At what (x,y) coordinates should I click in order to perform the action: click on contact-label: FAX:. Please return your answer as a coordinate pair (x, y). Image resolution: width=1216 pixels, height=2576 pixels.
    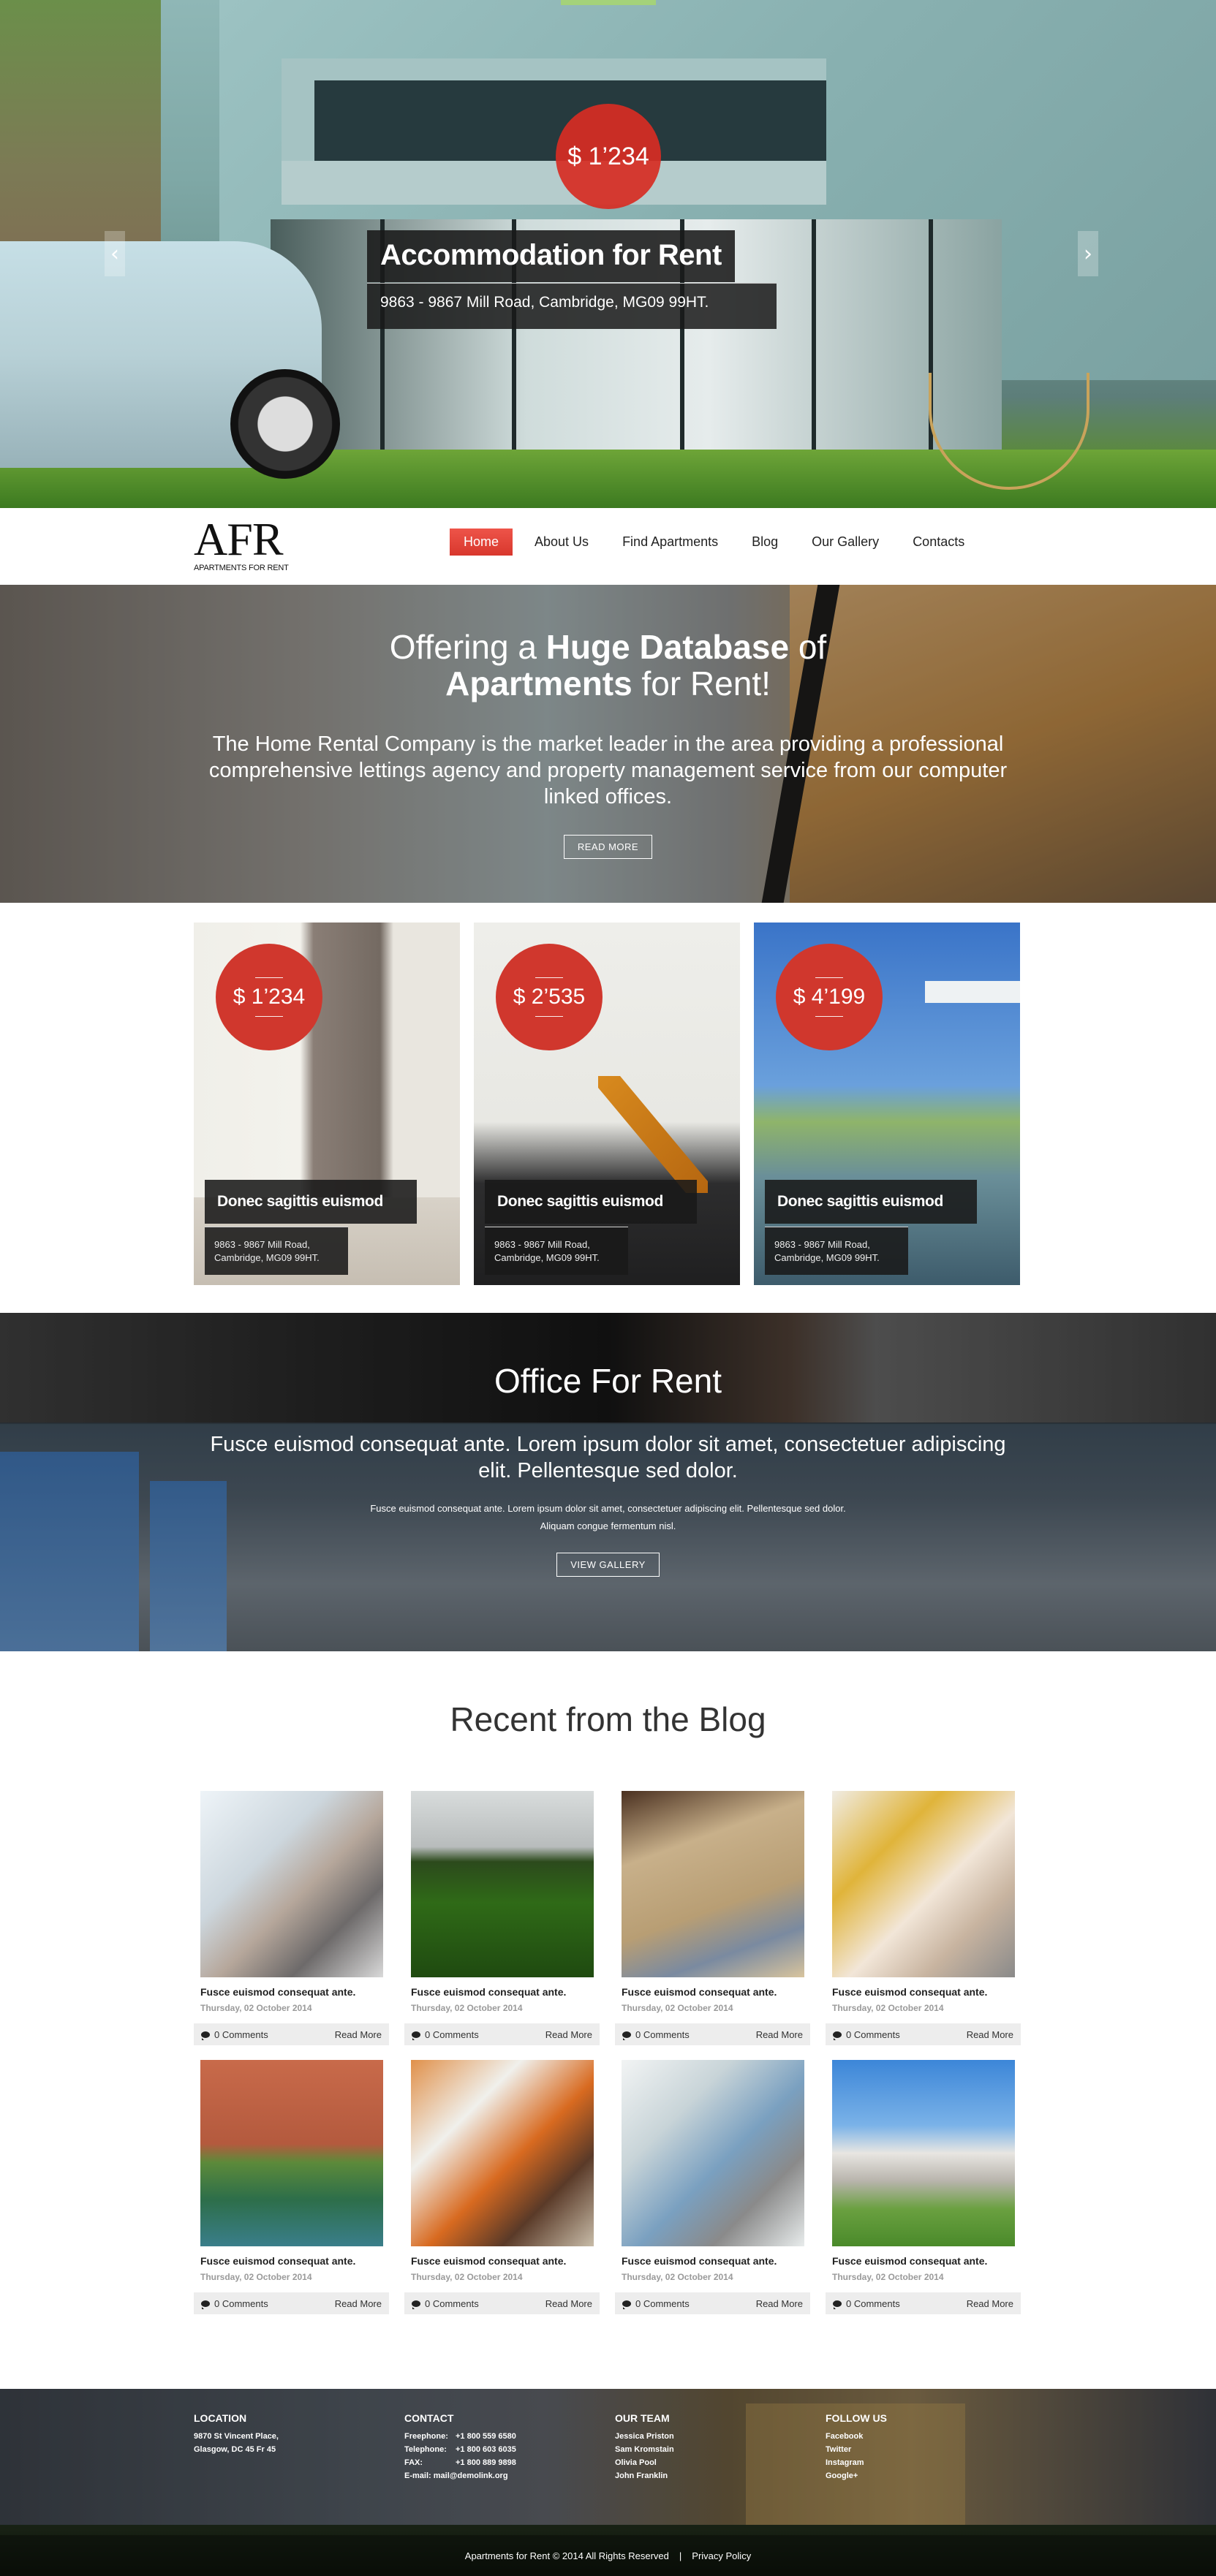
    Looking at the image, I should click on (413, 2462).